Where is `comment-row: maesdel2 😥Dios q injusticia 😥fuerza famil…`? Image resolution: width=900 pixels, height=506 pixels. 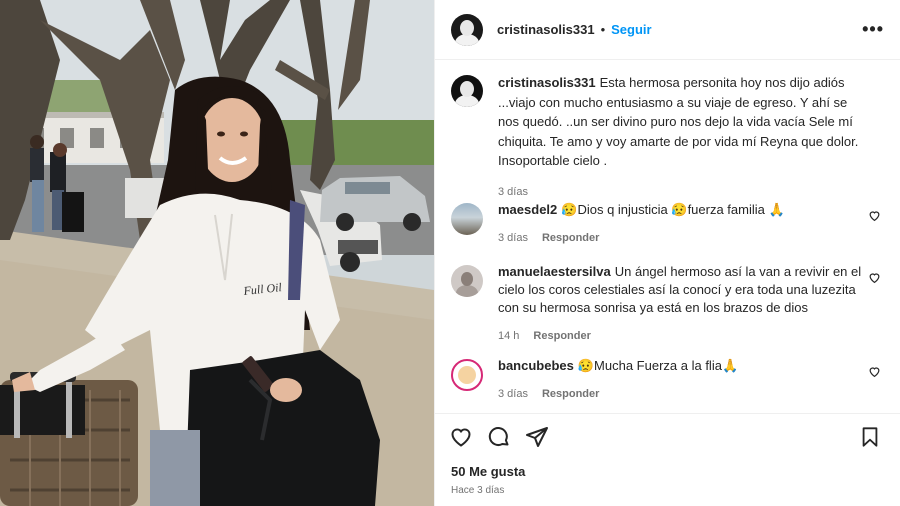
comment-row: maesdel2 😥Dios q injusticia 😥fuerza famil… is located at coordinates (671, 224).